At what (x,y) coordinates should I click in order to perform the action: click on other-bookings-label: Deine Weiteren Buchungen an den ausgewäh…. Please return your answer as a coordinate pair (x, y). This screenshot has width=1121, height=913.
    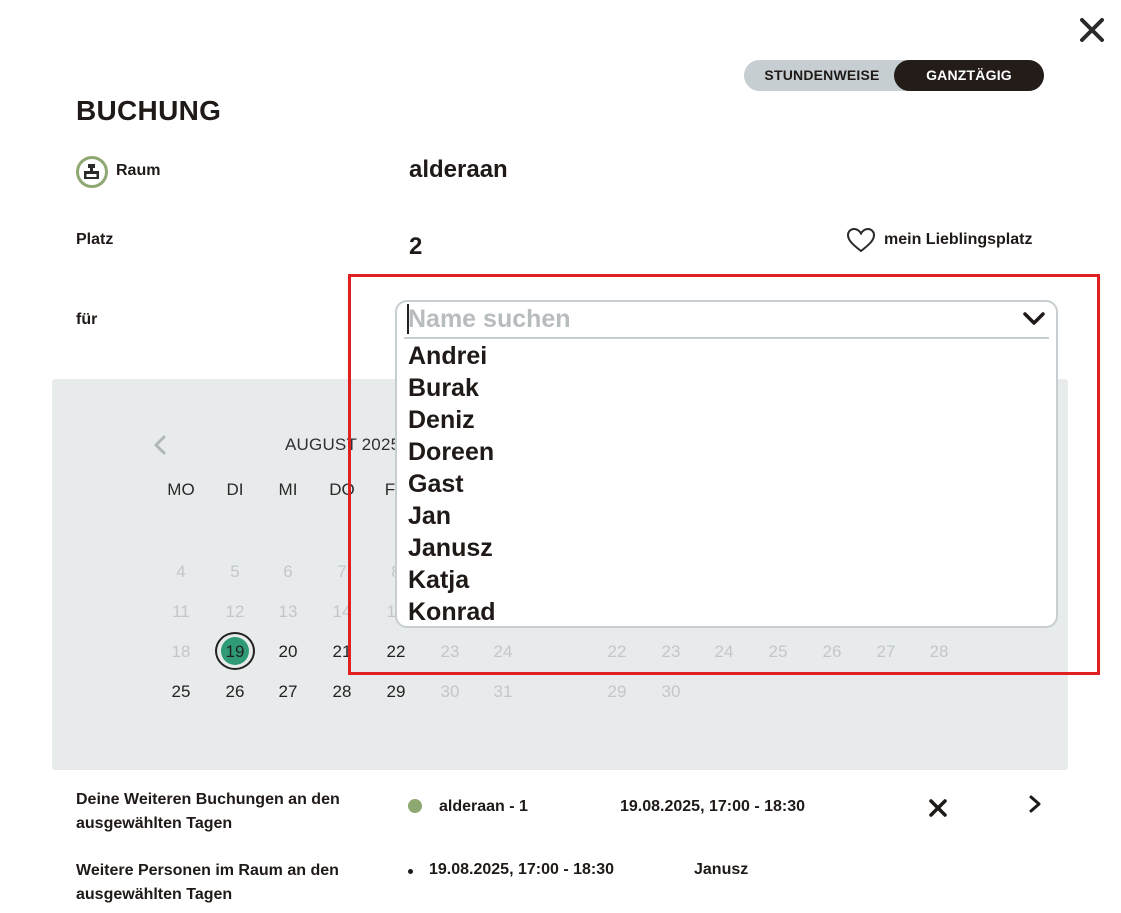
    Looking at the image, I should click on (208, 811).